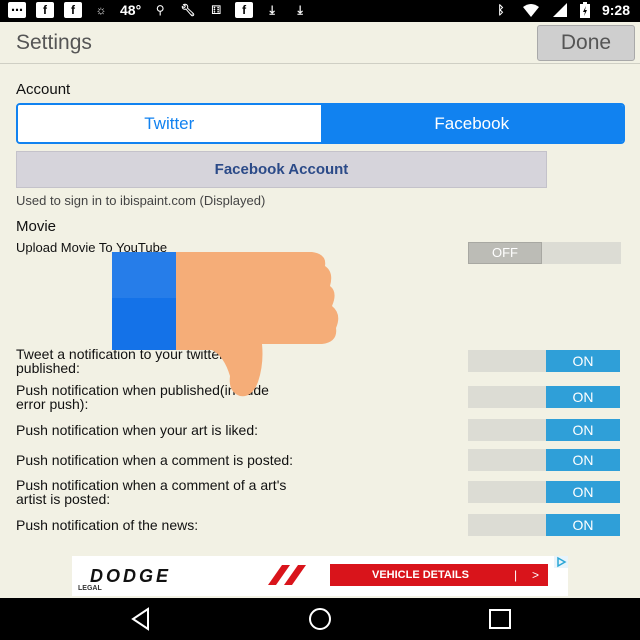 This screenshot has height=640, width=640. What do you see at coordinates (420, 575) in the screenshot?
I see `ad-cta-label: VEHICLE DETAILS` at bounding box center [420, 575].